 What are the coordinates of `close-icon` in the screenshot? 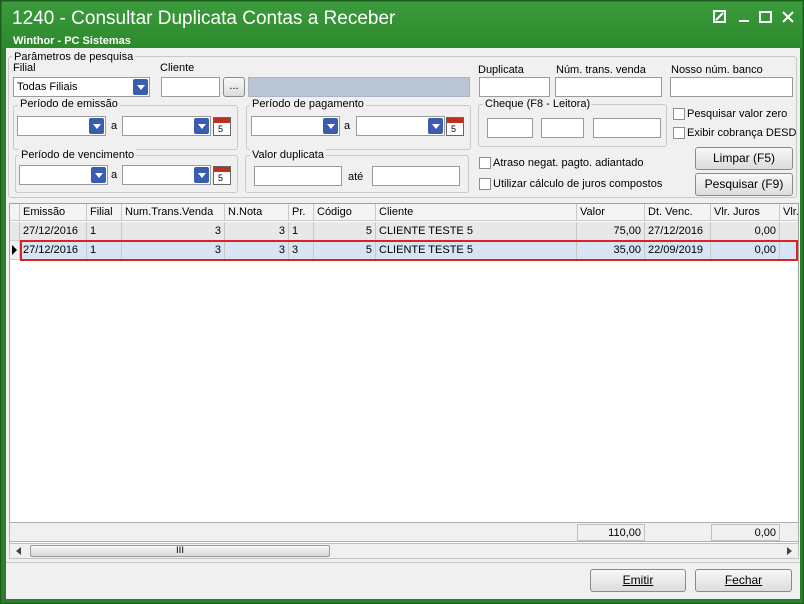 It's located at (788, 18).